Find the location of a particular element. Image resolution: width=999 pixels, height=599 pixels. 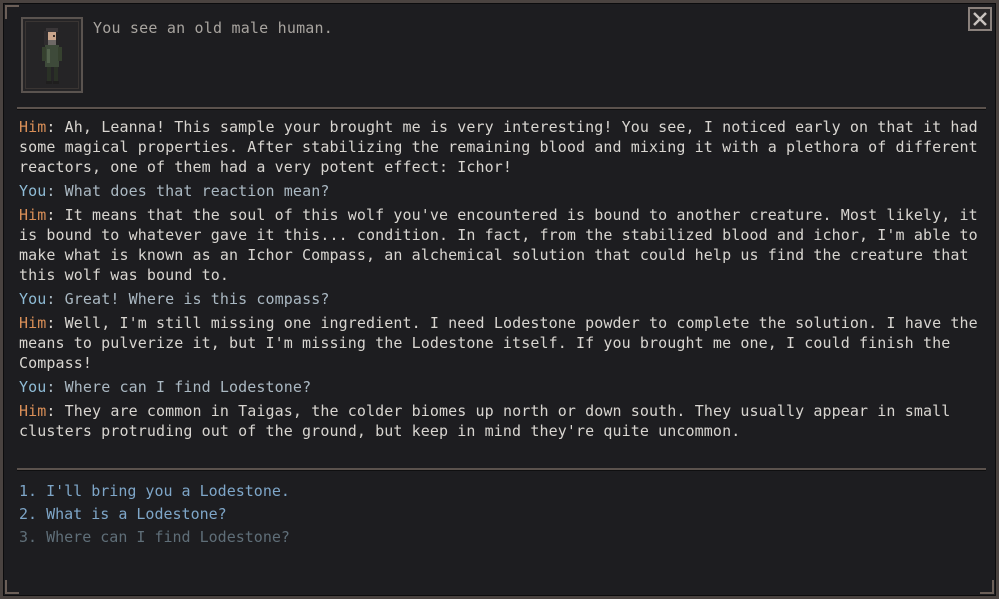

old-man-figure-icon is located at coordinates (52, 56).